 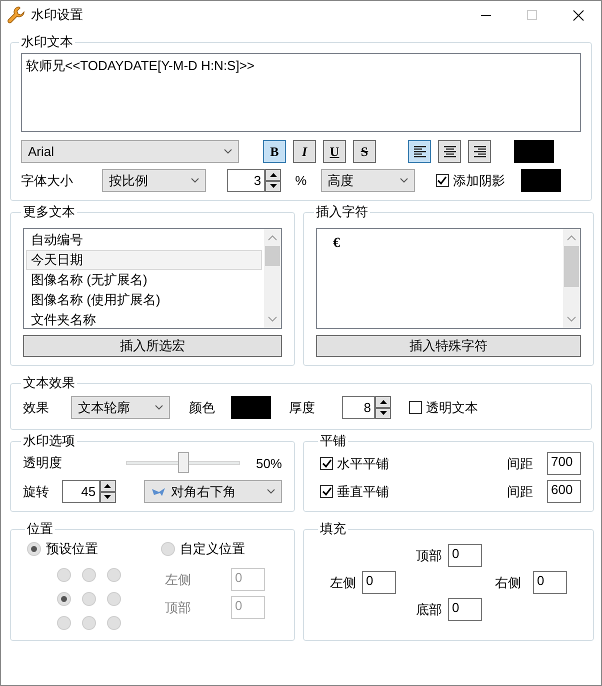 What do you see at coordinates (342, 212) in the screenshot?
I see `group-title: 插入字符` at bounding box center [342, 212].